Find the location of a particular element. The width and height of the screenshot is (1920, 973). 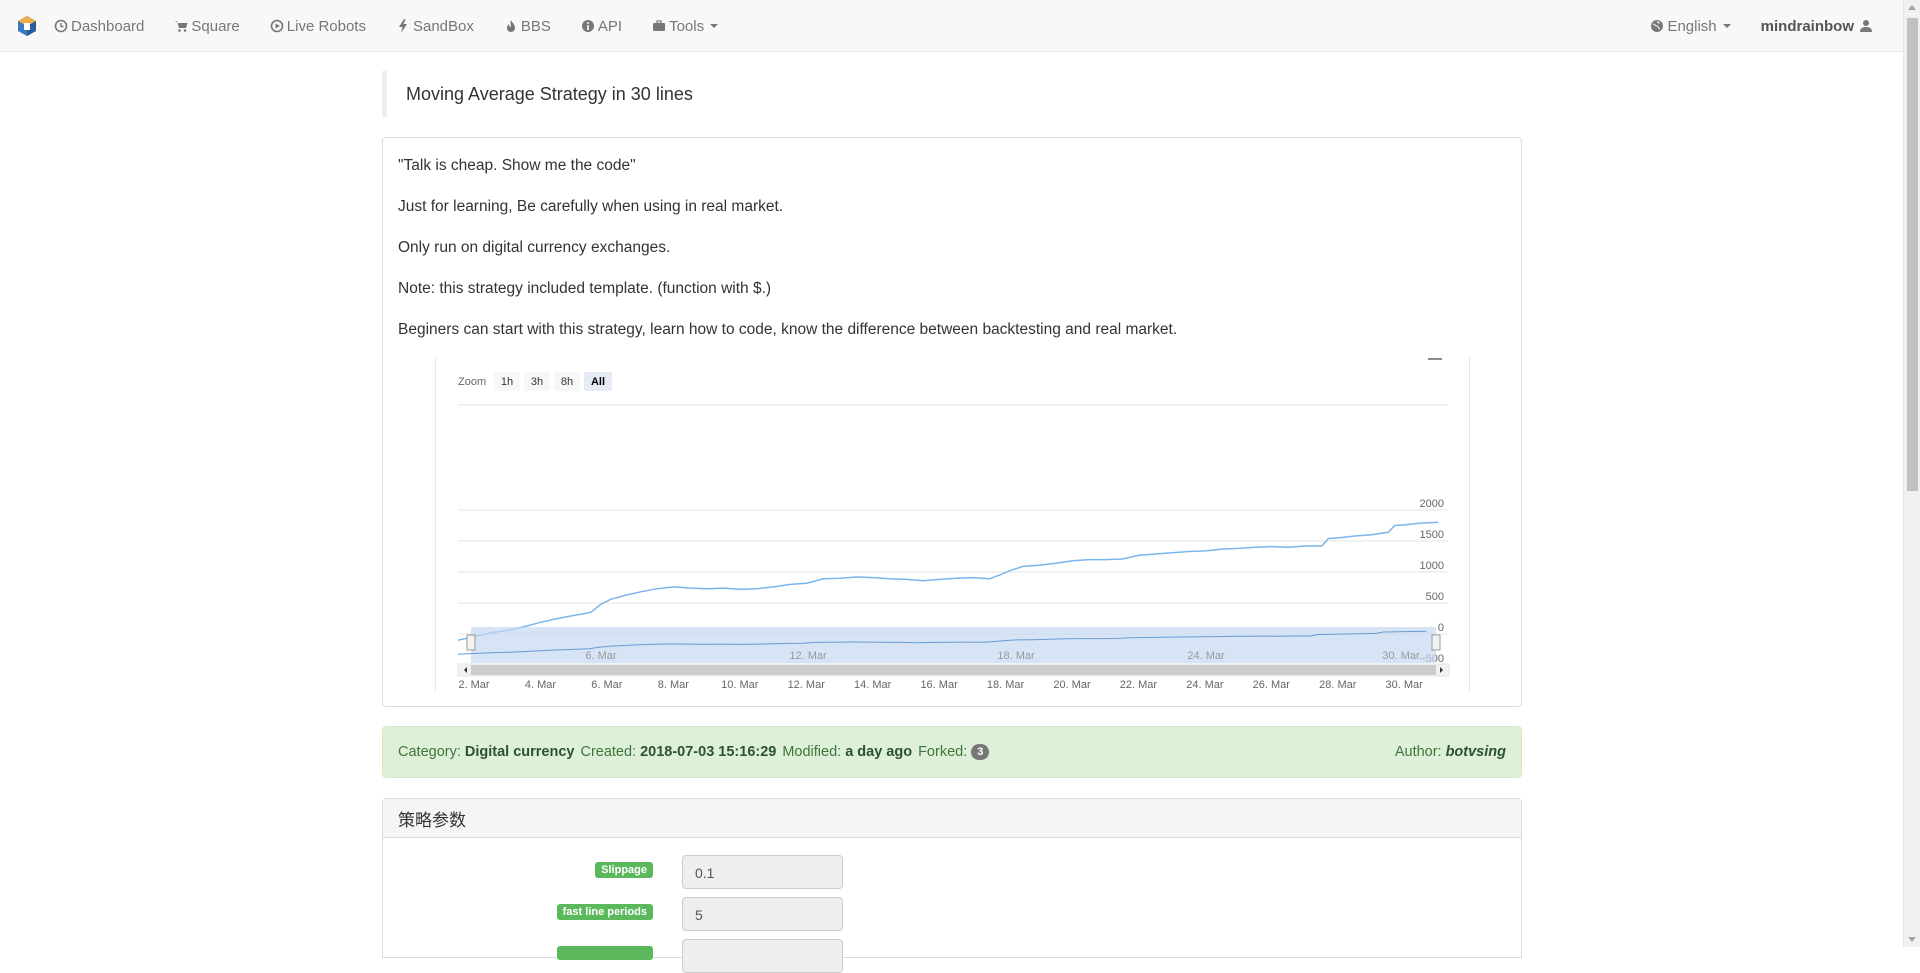

created-label: Created: is located at coordinates (608, 752).